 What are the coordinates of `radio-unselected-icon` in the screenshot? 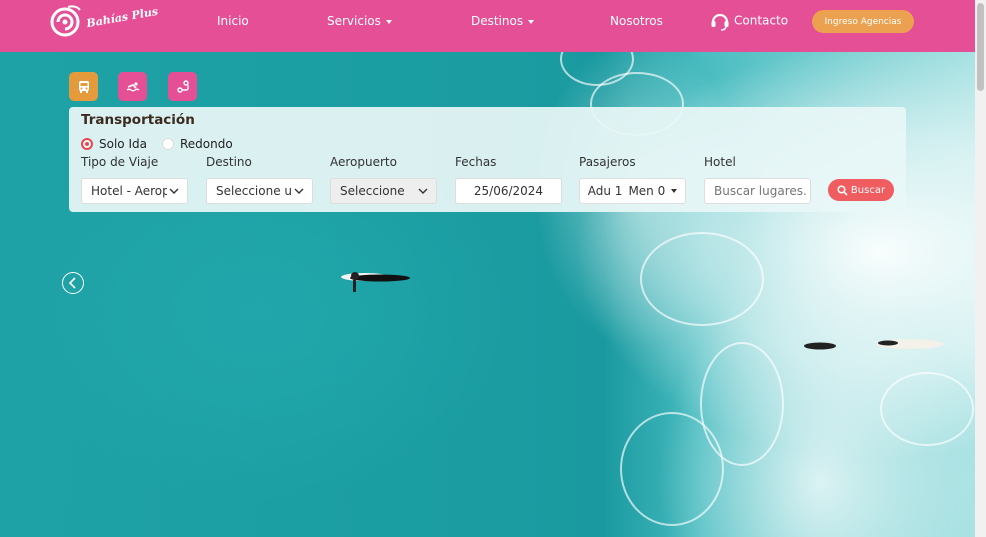 It's located at (168, 144).